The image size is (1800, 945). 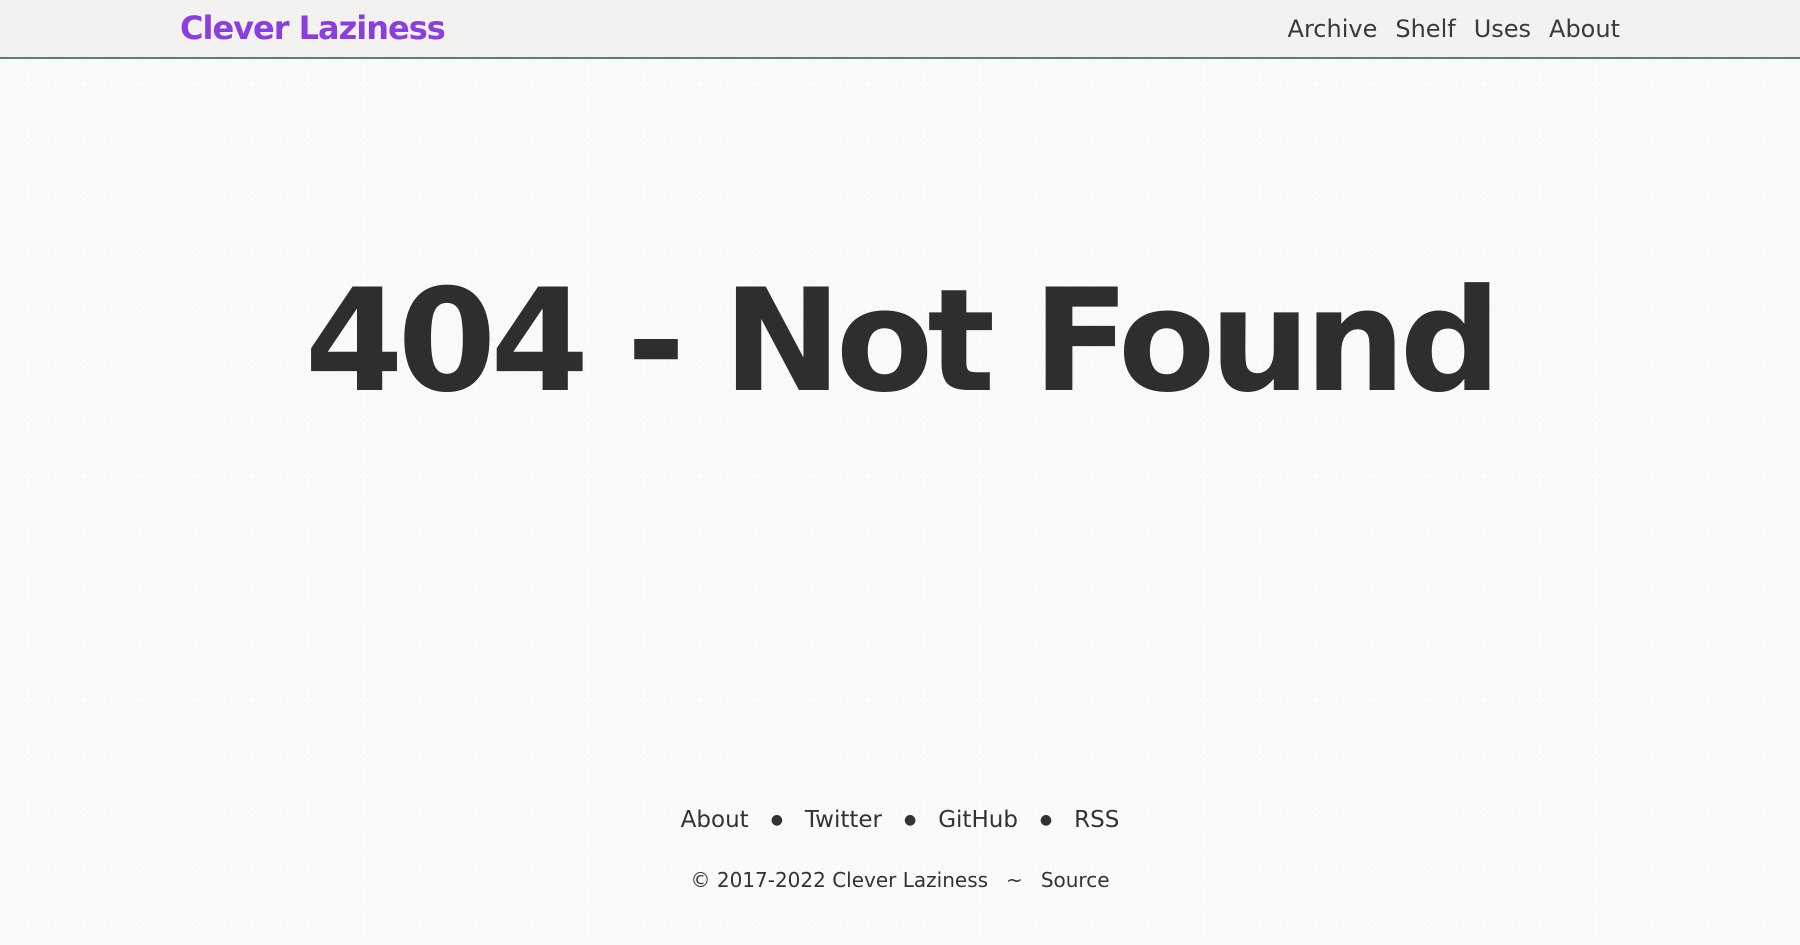 I want to click on nav-shelf-link: Shelf, so click(x=1425, y=29).